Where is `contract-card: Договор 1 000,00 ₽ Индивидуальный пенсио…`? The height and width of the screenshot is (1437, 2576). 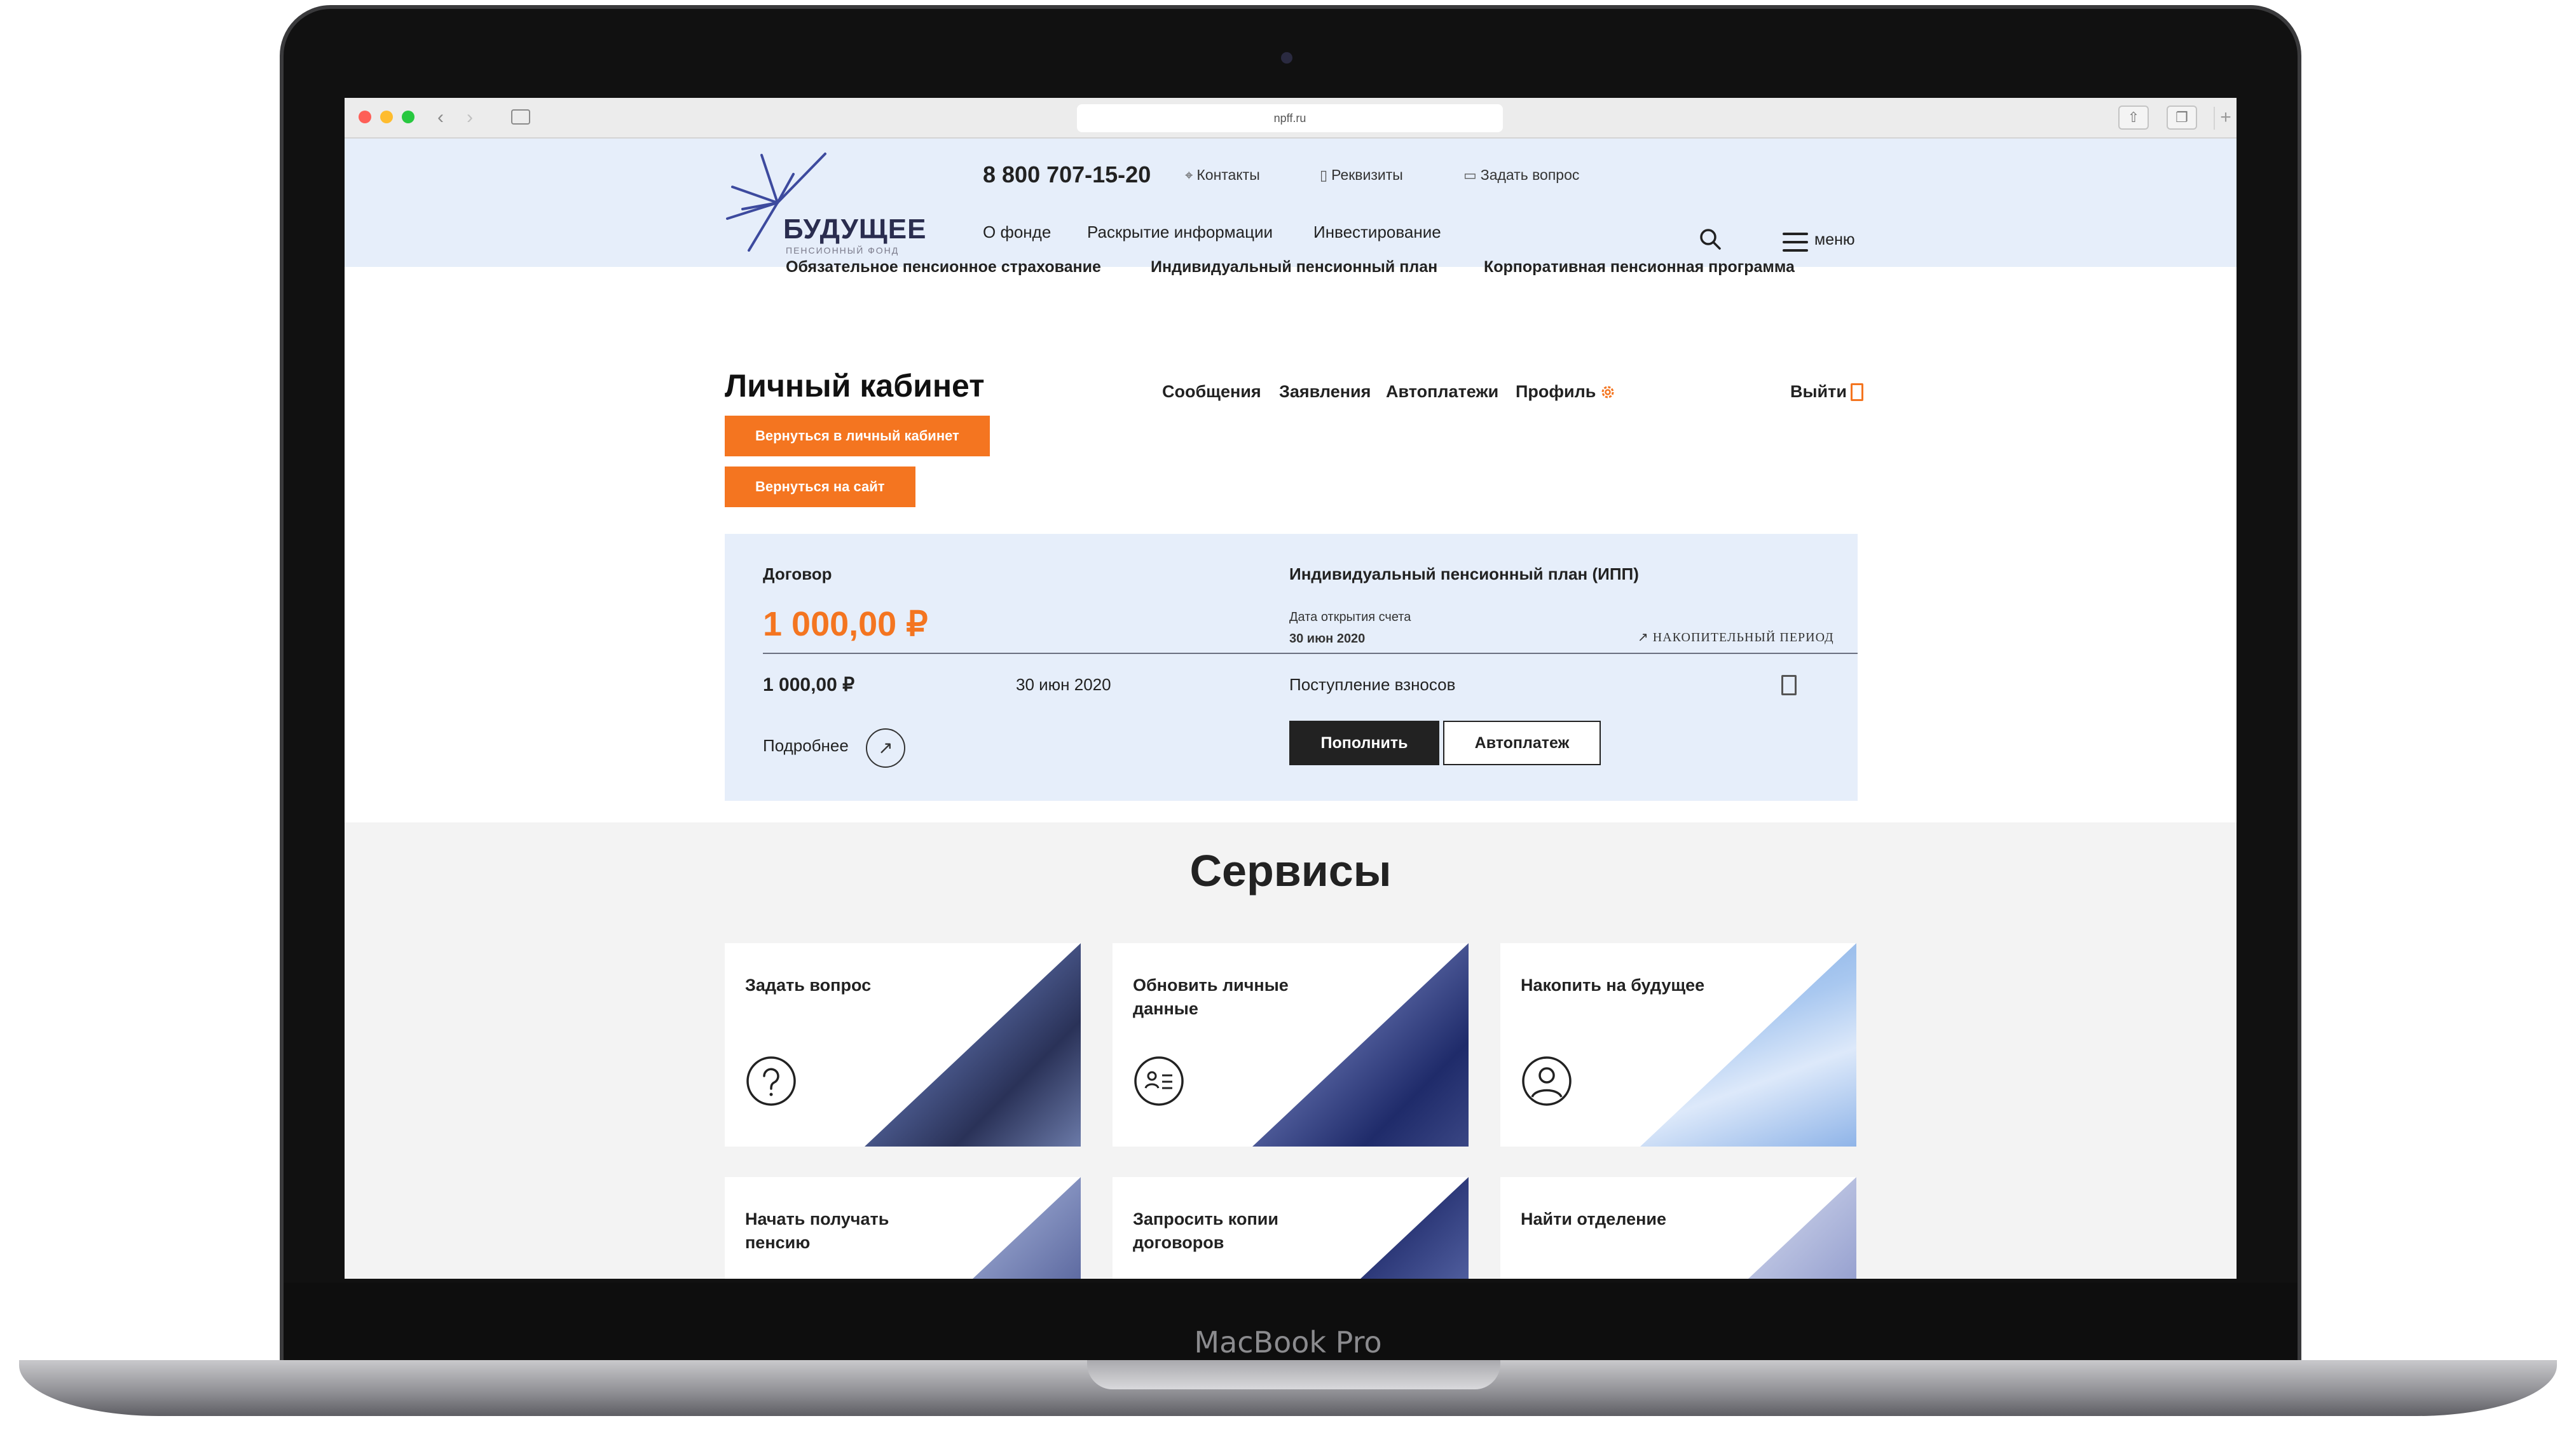 contract-card: Договор 1 000,00 ₽ Индивидуальный пенсио… is located at coordinates (1291, 668).